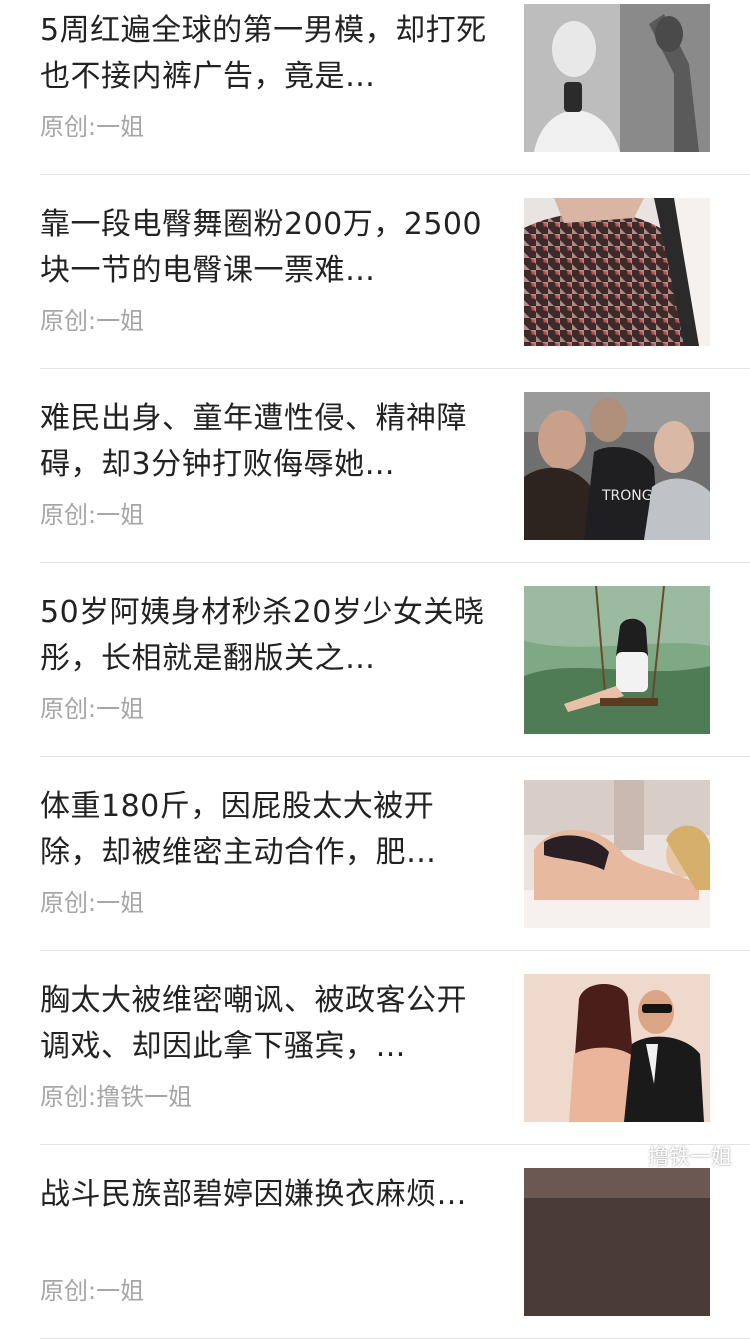 The height and width of the screenshot is (1339, 750). I want to click on article-item: 战斗民族部碧婷因嫌换衣麻烦… 原创:一姐, so click(375, 1242).